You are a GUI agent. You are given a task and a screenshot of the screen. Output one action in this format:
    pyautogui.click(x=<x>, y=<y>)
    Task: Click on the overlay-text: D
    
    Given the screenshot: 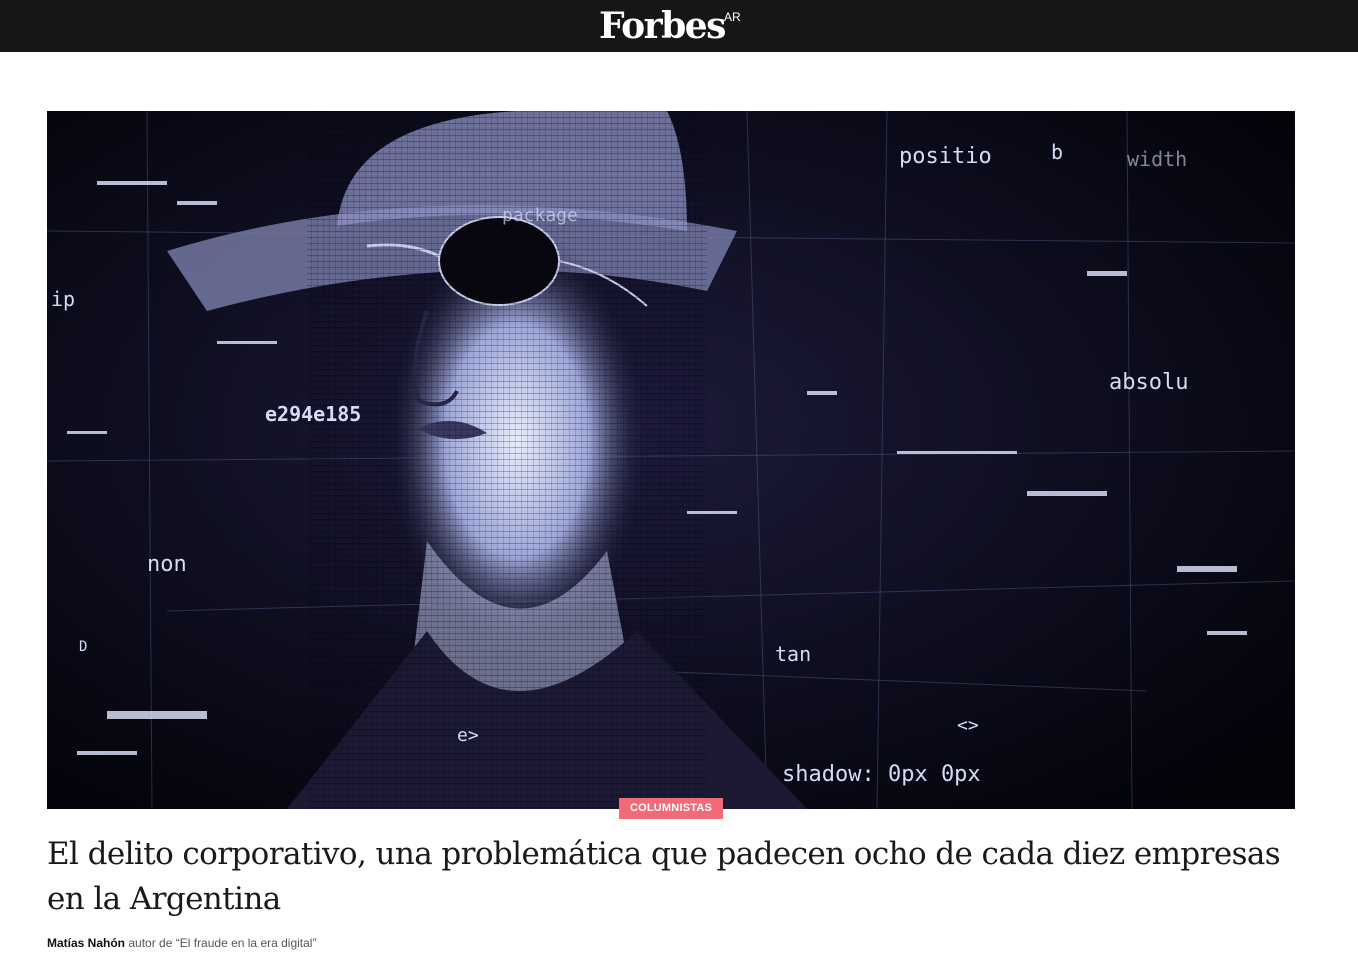 What is the action you would take?
    pyautogui.click(x=83, y=647)
    